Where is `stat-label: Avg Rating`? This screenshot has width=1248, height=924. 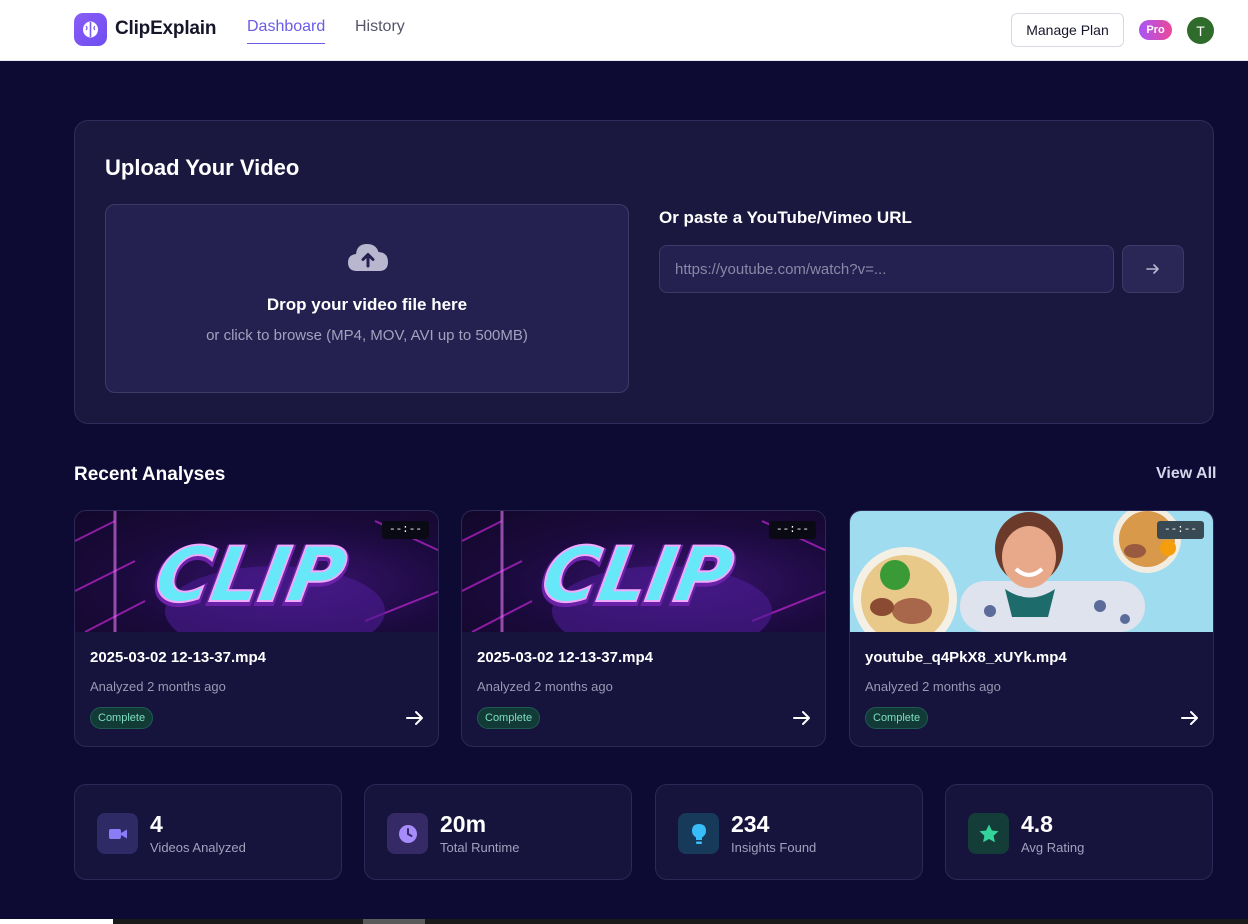 stat-label: Avg Rating is located at coordinates (1053, 847).